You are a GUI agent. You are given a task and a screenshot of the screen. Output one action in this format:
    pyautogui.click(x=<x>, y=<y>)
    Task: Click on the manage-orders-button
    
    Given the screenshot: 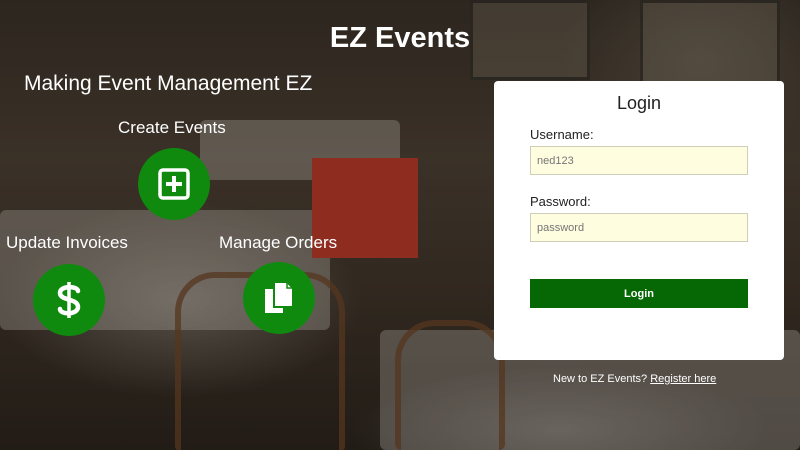 What is the action you would take?
    pyautogui.click(x=279, y=298)
    